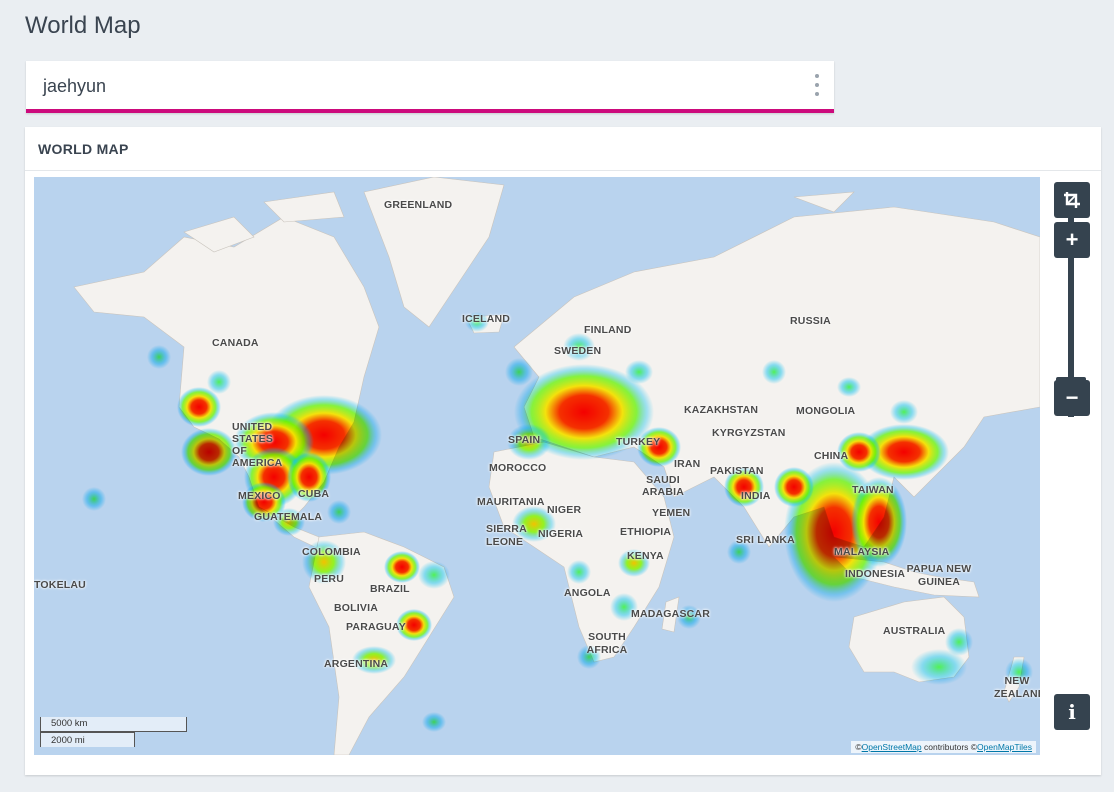 The width and height of the screenshot is (1114, 792). What do you see at coordinates (329, 579) in the screenshot?
I see `label-peru: PERU` at bounding box center [329, 579].